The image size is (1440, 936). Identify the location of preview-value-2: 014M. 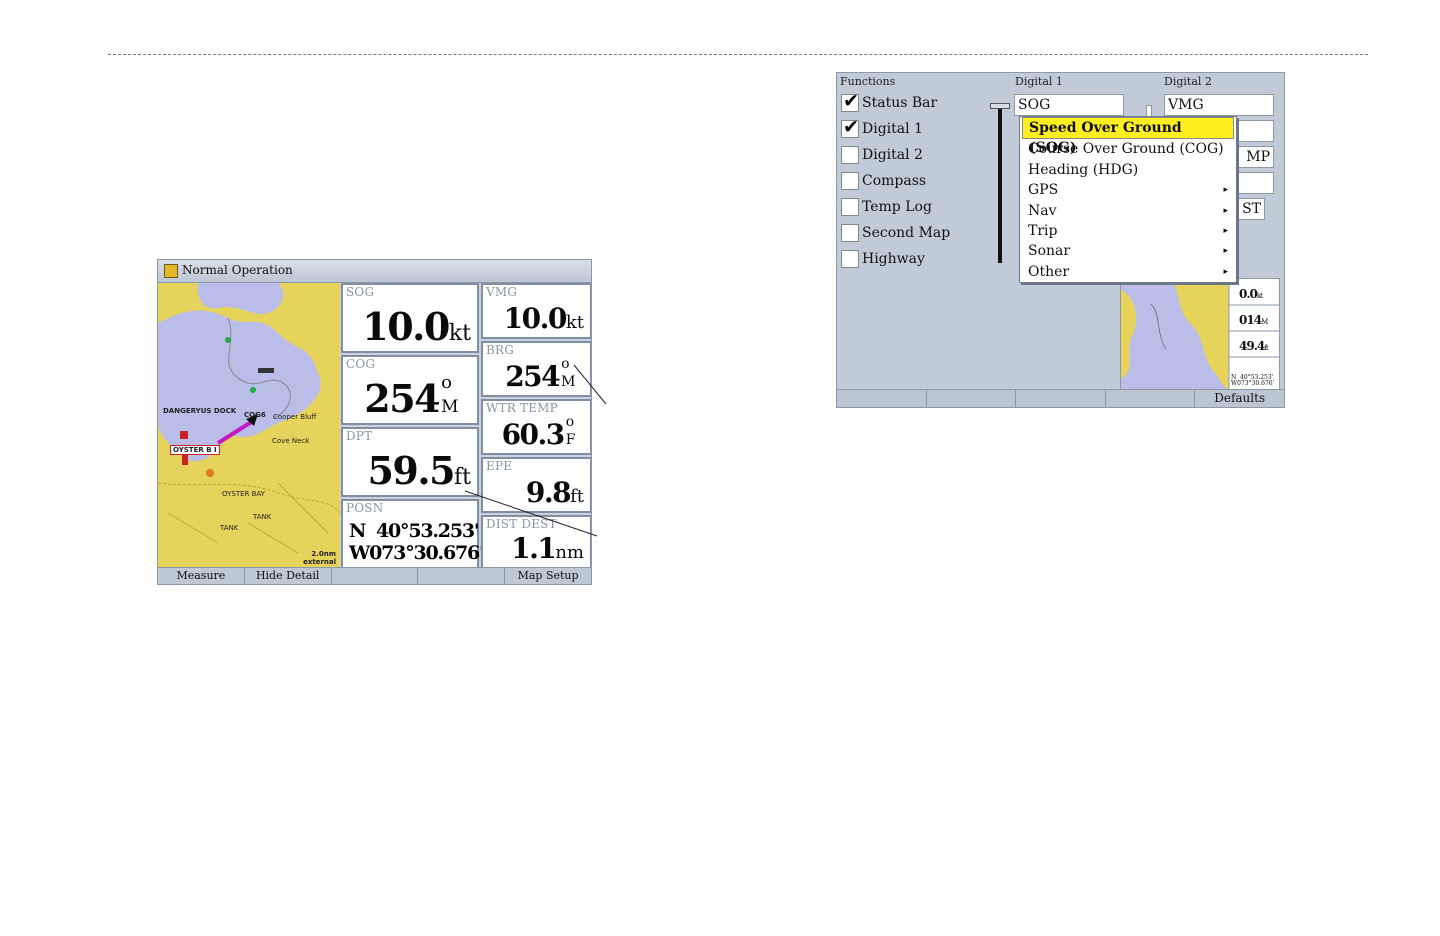
(1253, 320).